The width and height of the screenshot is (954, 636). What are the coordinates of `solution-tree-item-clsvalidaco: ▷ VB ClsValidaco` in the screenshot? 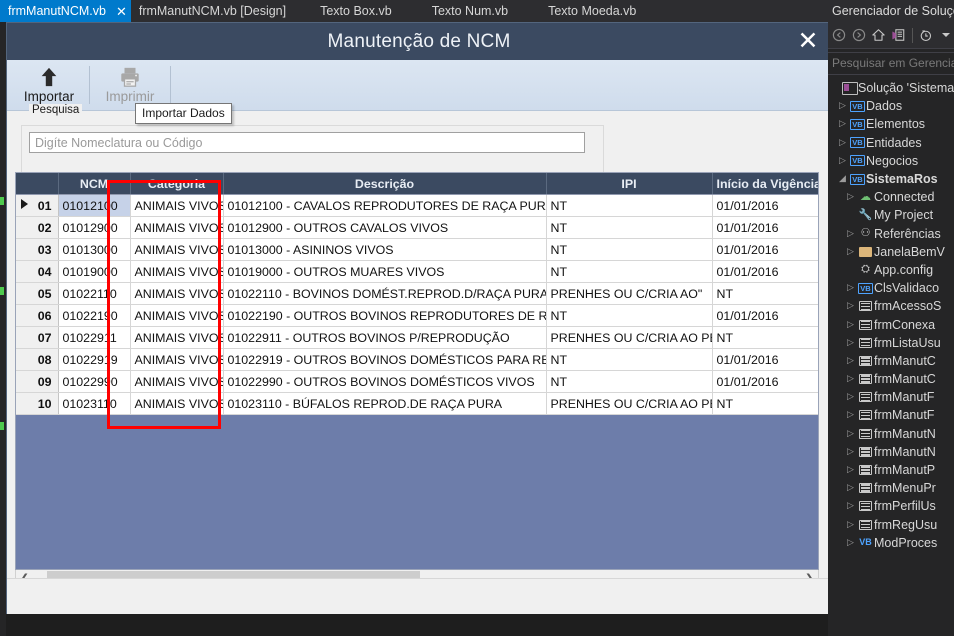 It's located at (891, 288).